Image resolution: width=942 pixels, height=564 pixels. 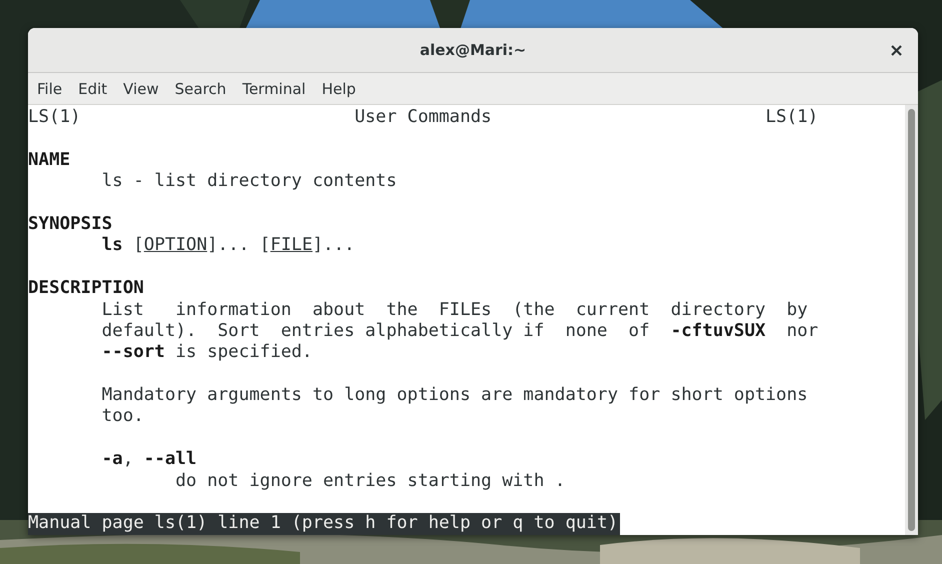 I want to click on section-heading: NAME, so click(x=49, y=160).